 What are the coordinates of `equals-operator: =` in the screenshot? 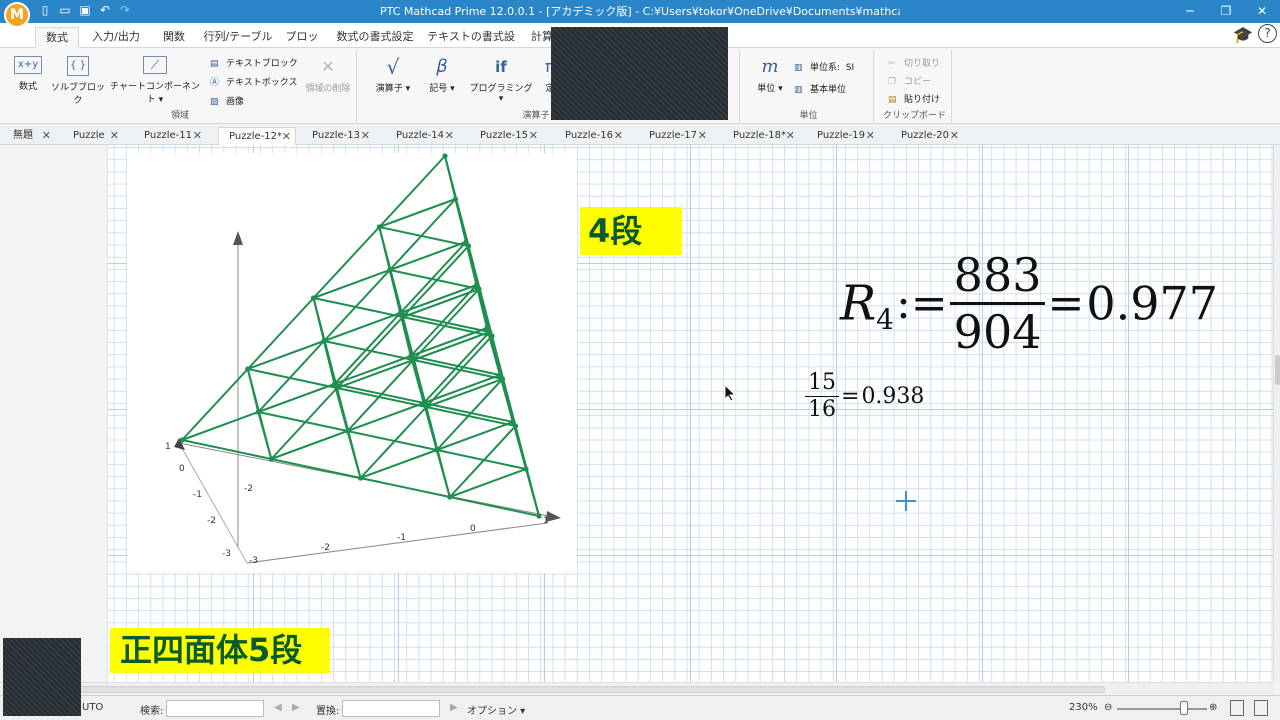 It's located at (1066, 303).